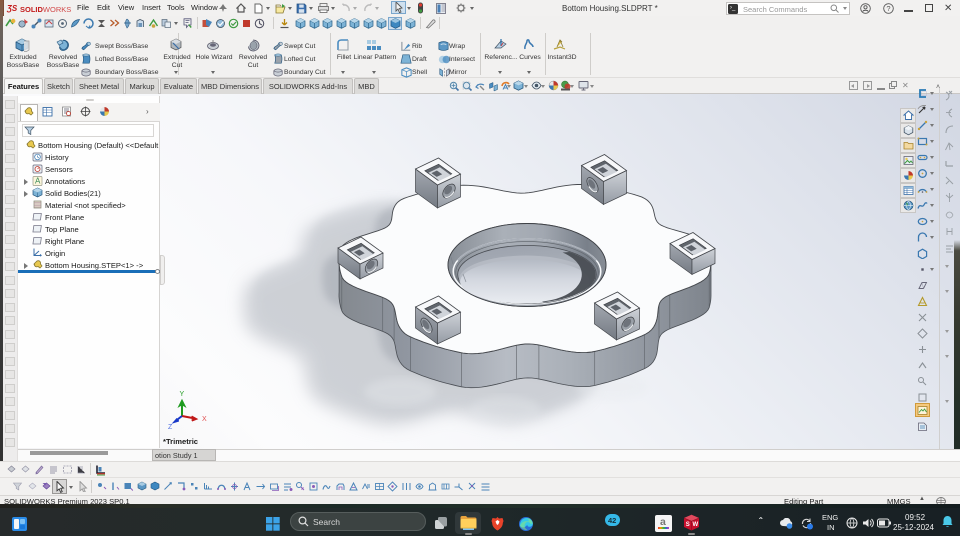 Image resolution: width=960 pixels, height=536 pixels. What do you see at coordinates (170, 427) in the screenshot?
I see `svg-text: Z` at bounding box center [170, 427].